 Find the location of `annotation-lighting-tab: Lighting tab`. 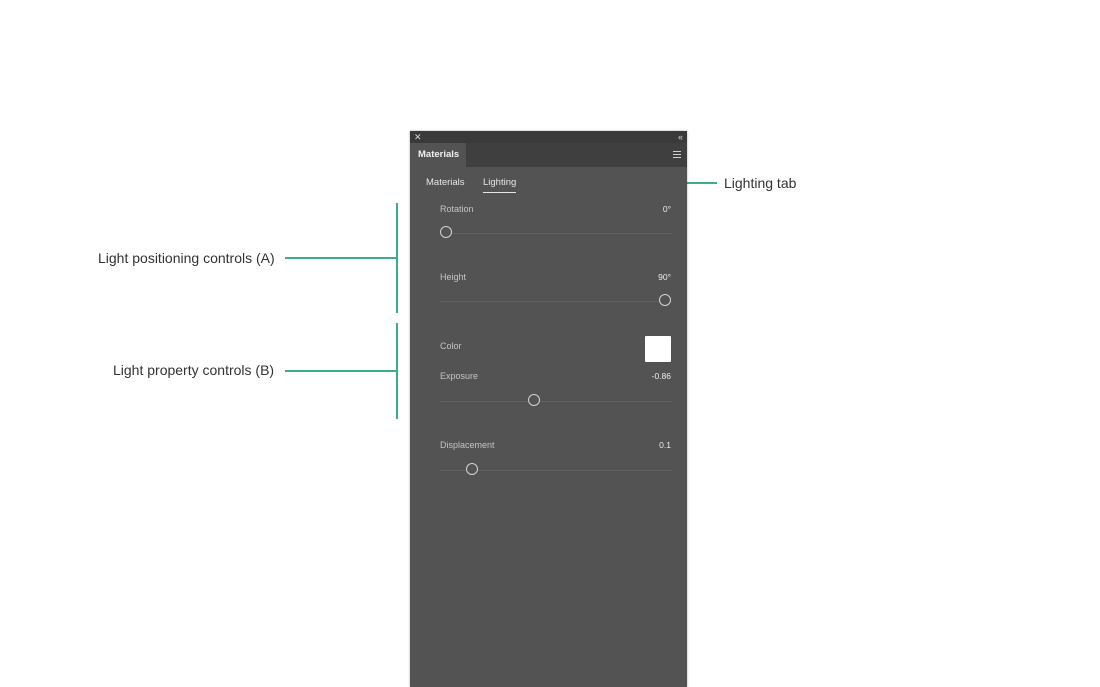

annotation-lighting-tab: Lighting tab is located at coordinates (760, 183).